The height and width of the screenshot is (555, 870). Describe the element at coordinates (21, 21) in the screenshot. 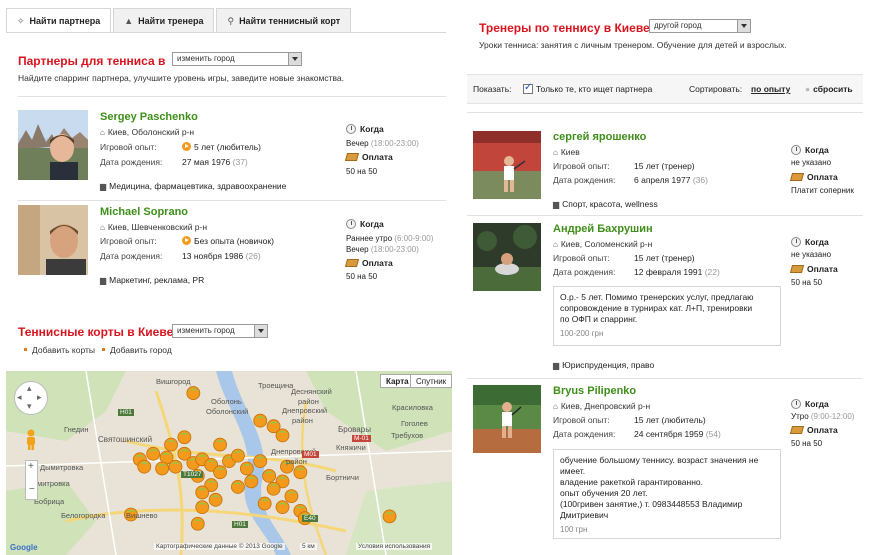

I see `pin-icon: ✧` at that location.